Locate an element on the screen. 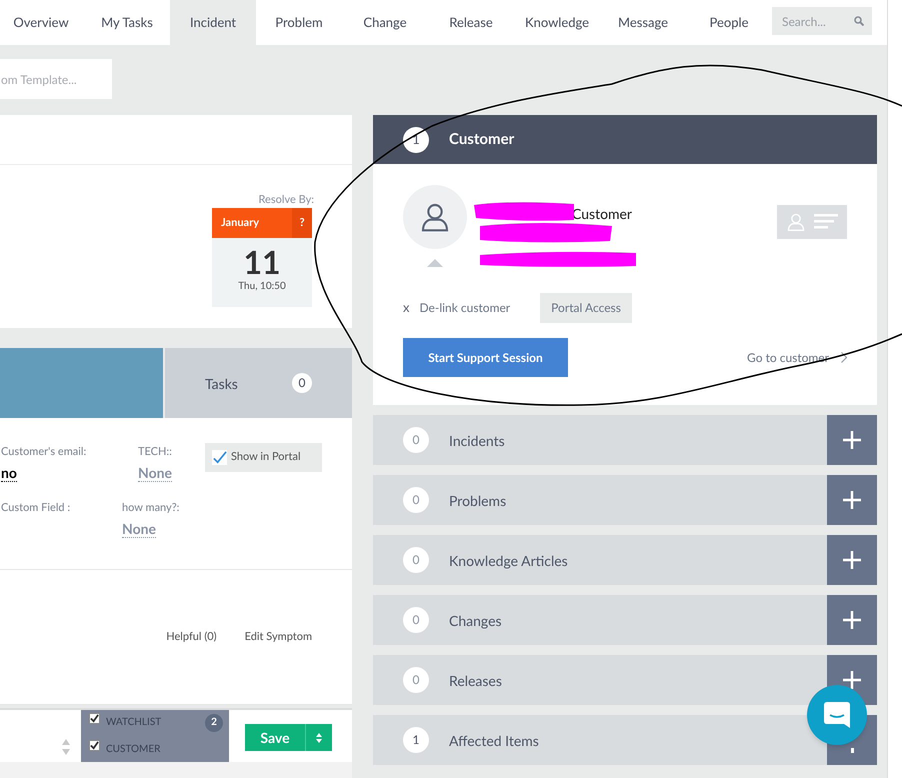 Image resolution: width=902 pixels, height=778 pixels. related-section: 0 Incidents is located at coordinates (625, 440).